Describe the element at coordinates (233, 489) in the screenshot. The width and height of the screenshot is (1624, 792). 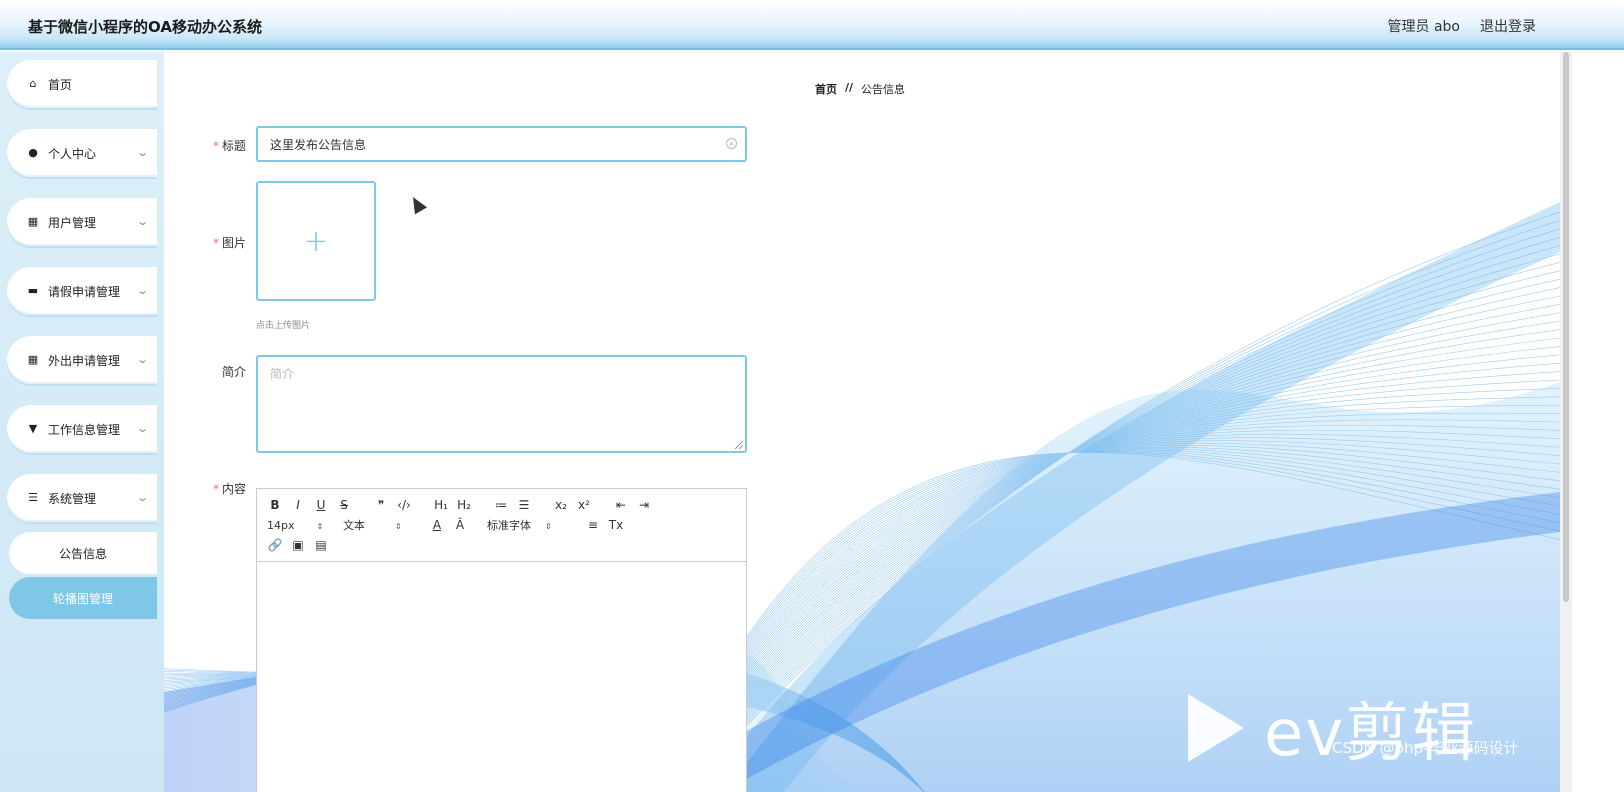
I see `content-label-text: 内容` at that location.